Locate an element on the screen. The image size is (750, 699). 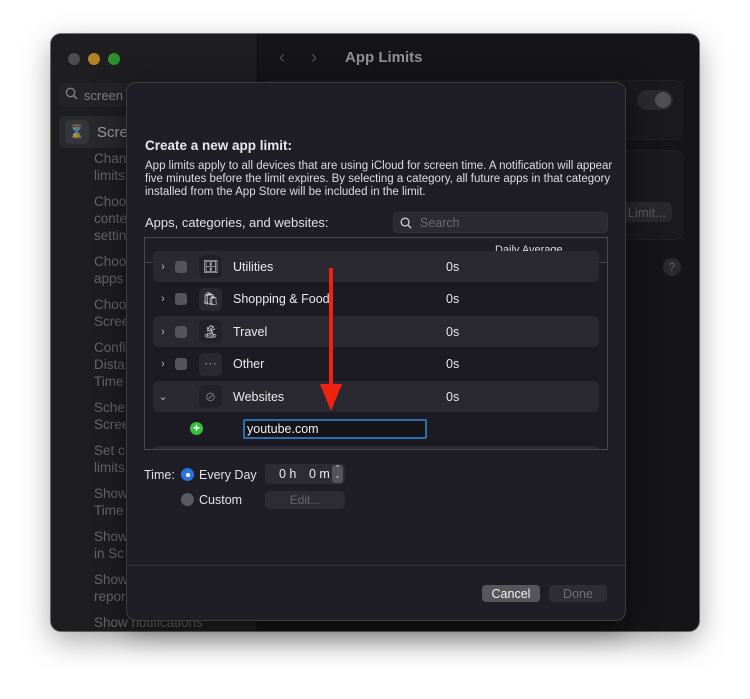
compass-icon: ⊘ is located at coordinates (210, 396).